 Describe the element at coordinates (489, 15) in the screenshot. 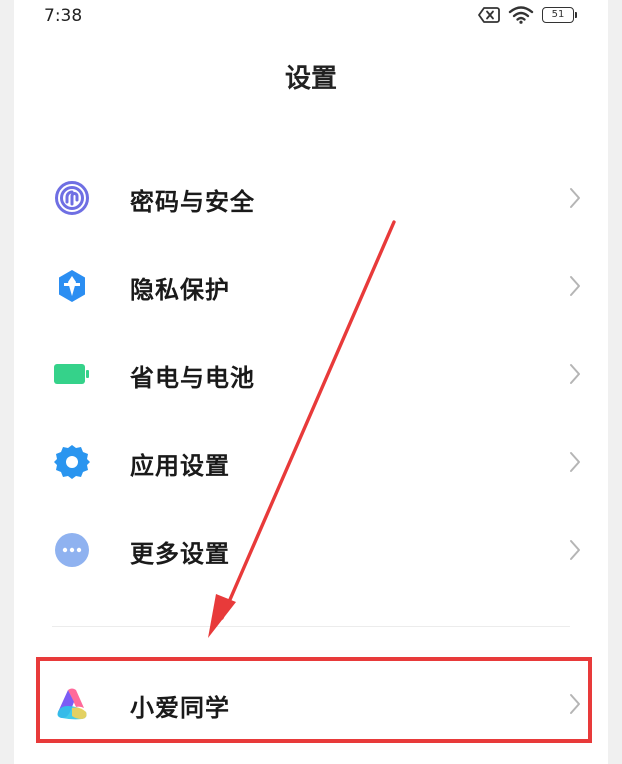

I see `sim-disabled-icon` at that location.